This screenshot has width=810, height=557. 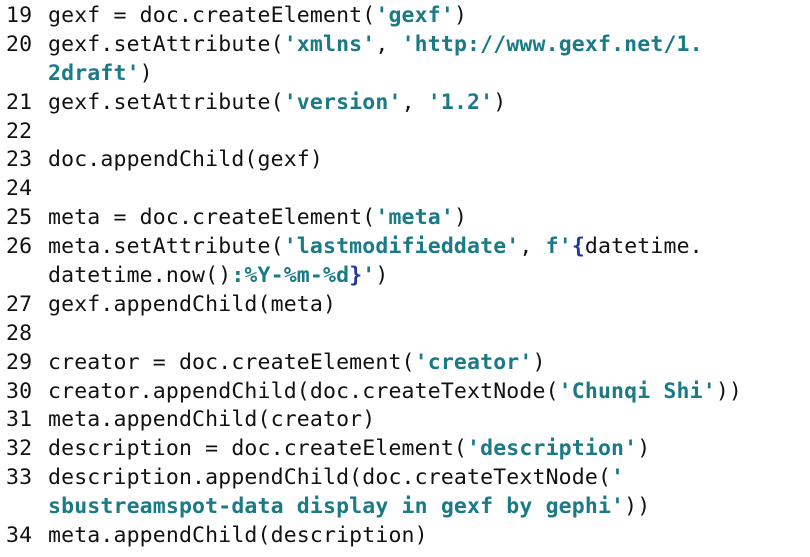 What do you see at coordinates (408, 305) in the screenshot?
I see `code-line: 27 gexf.appendChild(meta)` at bounding box center [408, 305].